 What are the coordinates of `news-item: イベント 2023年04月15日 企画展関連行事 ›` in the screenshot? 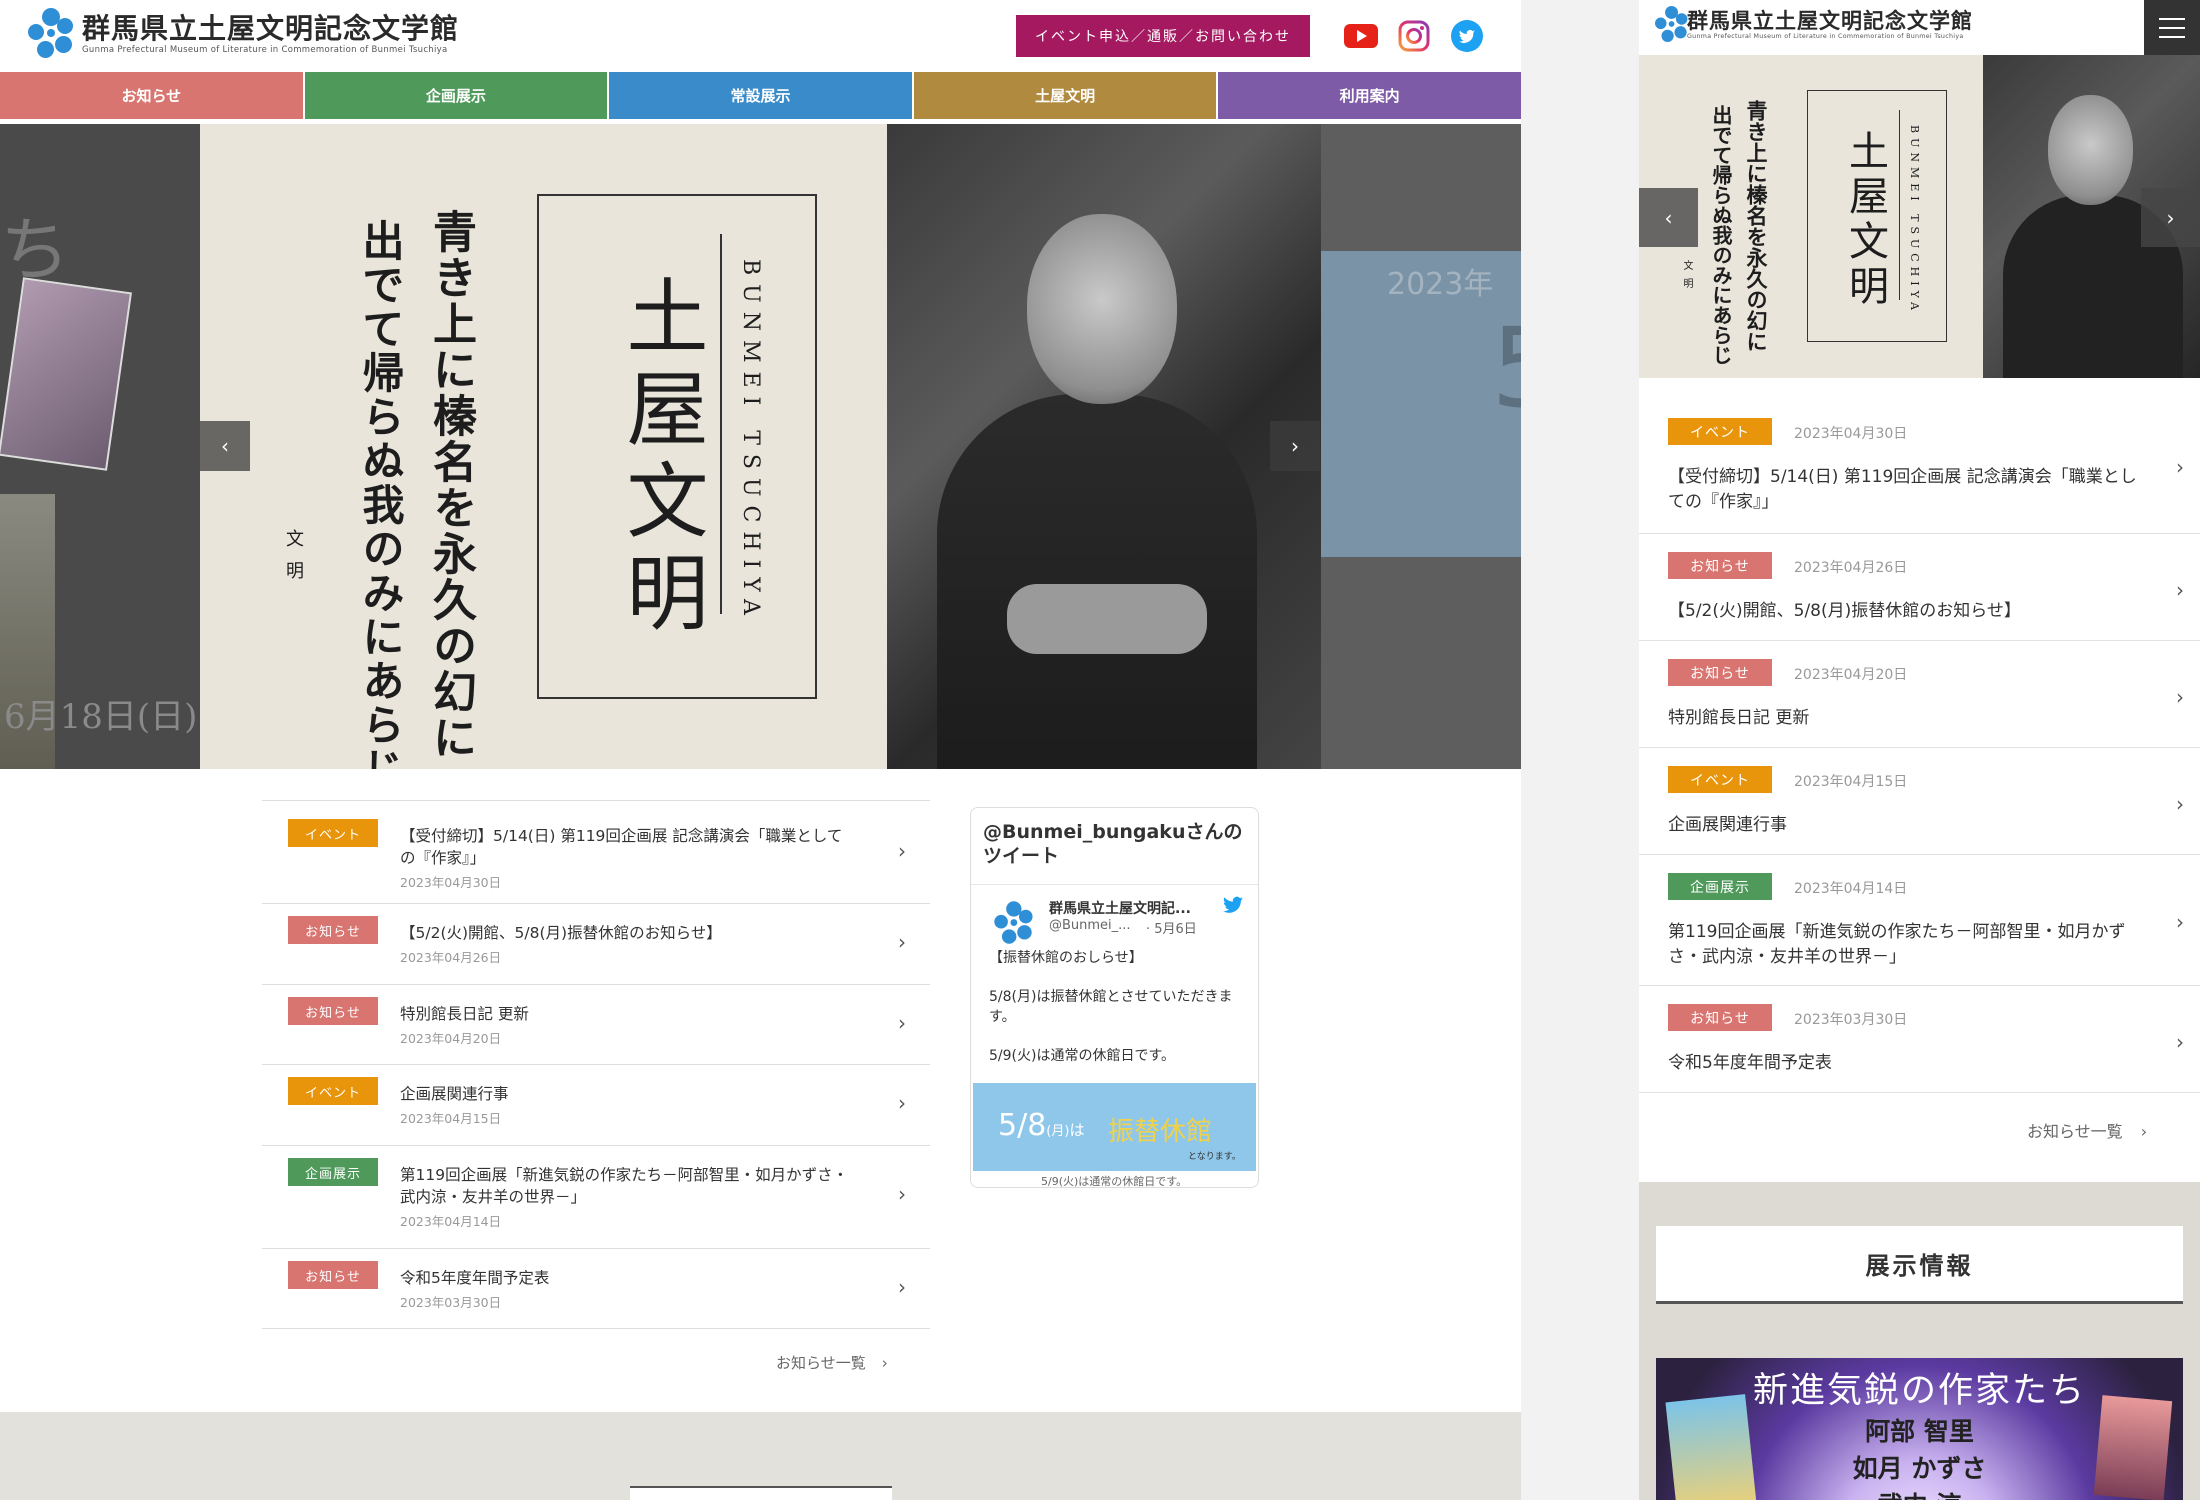 It's located at (1919, 801).